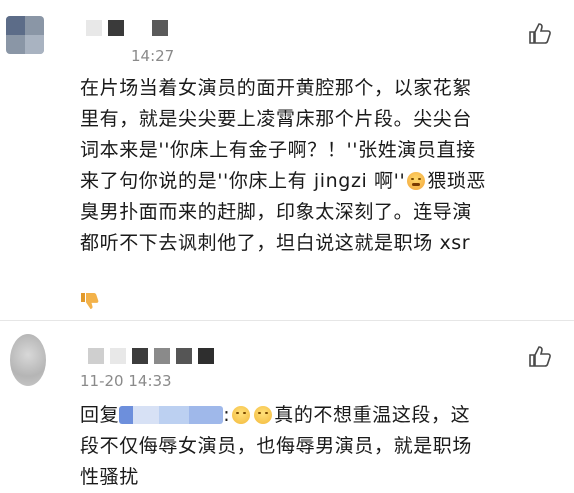  Describe the element at coordinates (278, 150) in the screenshot. I see `comment-line: 词本来是''你床上有金子啊？！''张姓演员直接` at that location.